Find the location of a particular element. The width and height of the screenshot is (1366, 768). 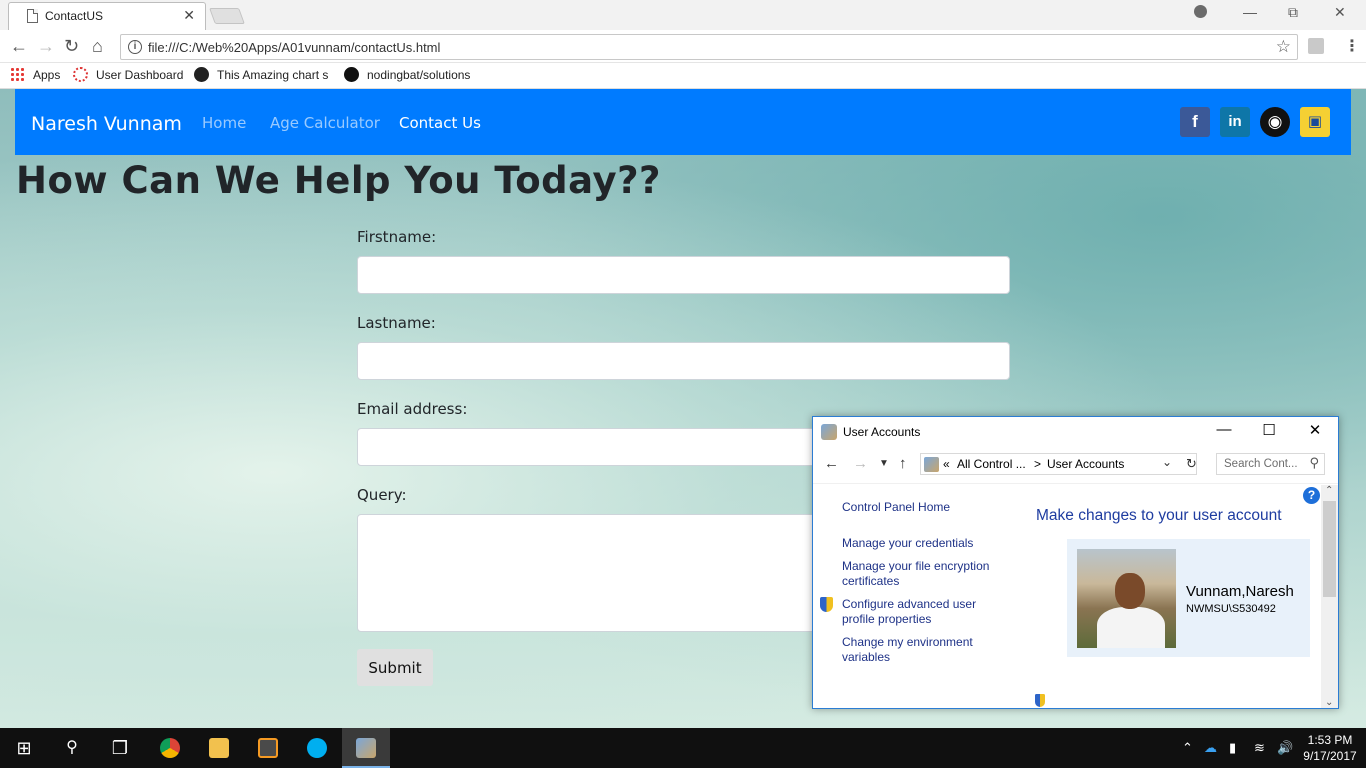

crumb-overflow: « is located at coordinates (946, 464).